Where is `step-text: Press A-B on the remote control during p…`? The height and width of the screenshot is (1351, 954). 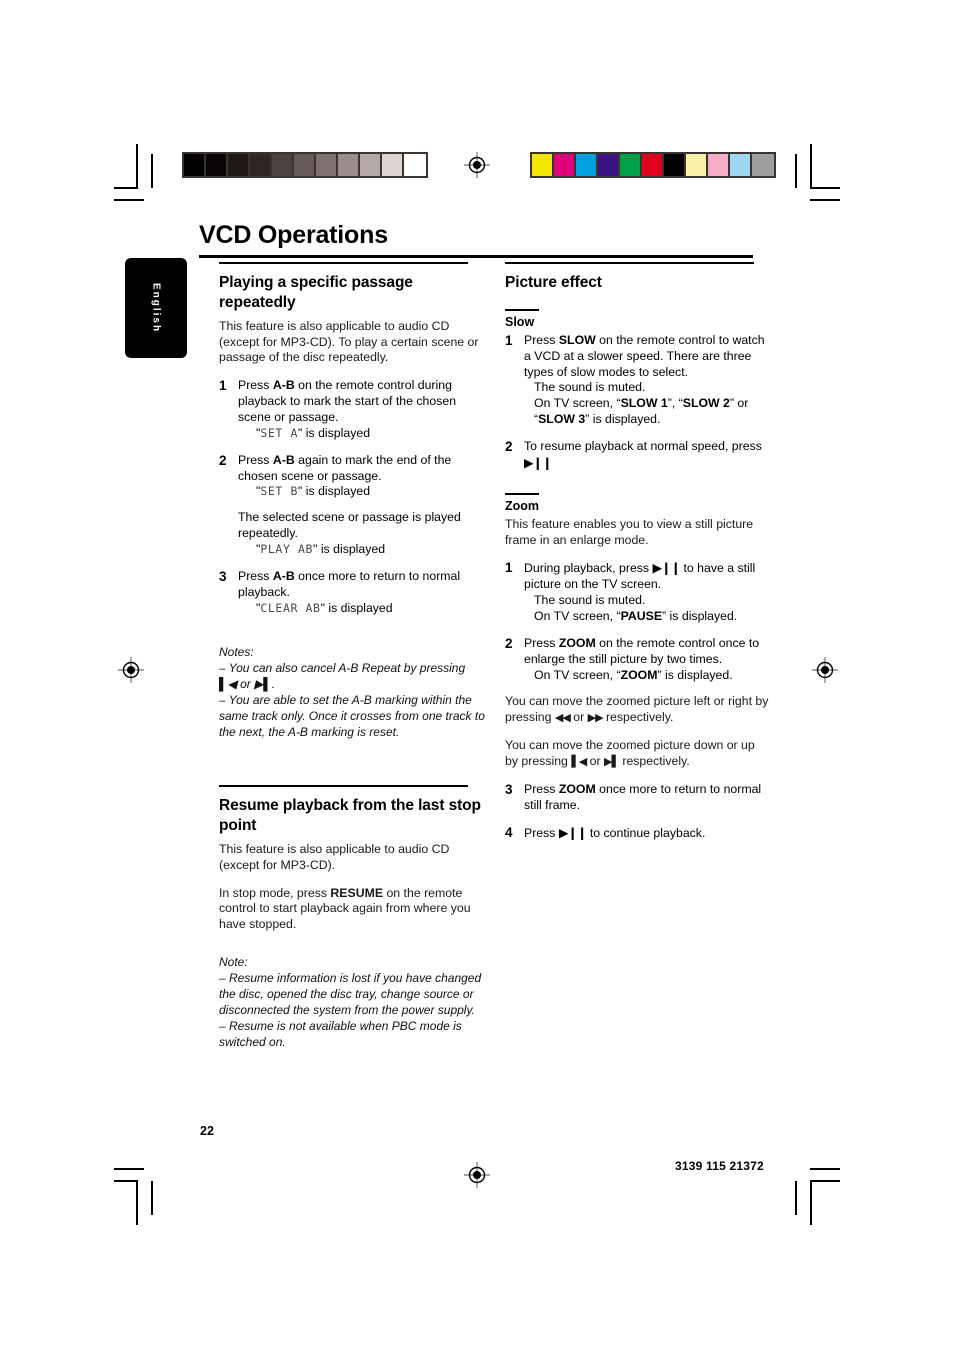
step-text: Press A-B on the remote control during p… is located at coordinates (361, 409).